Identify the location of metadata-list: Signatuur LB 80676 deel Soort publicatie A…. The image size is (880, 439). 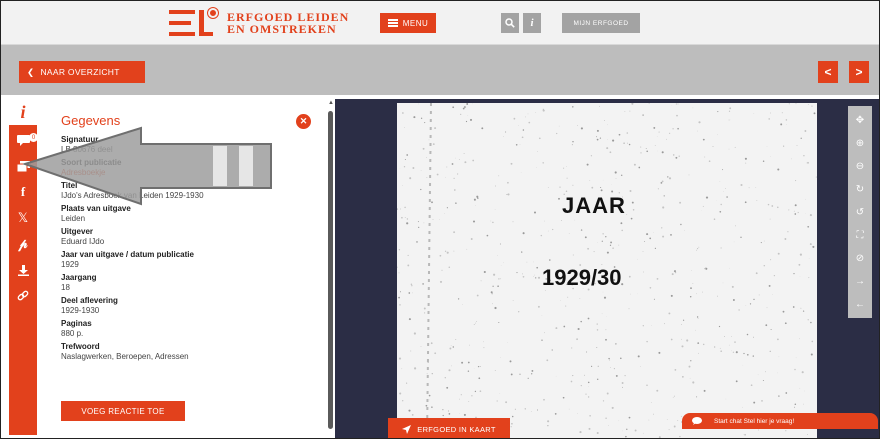
(181, 250).